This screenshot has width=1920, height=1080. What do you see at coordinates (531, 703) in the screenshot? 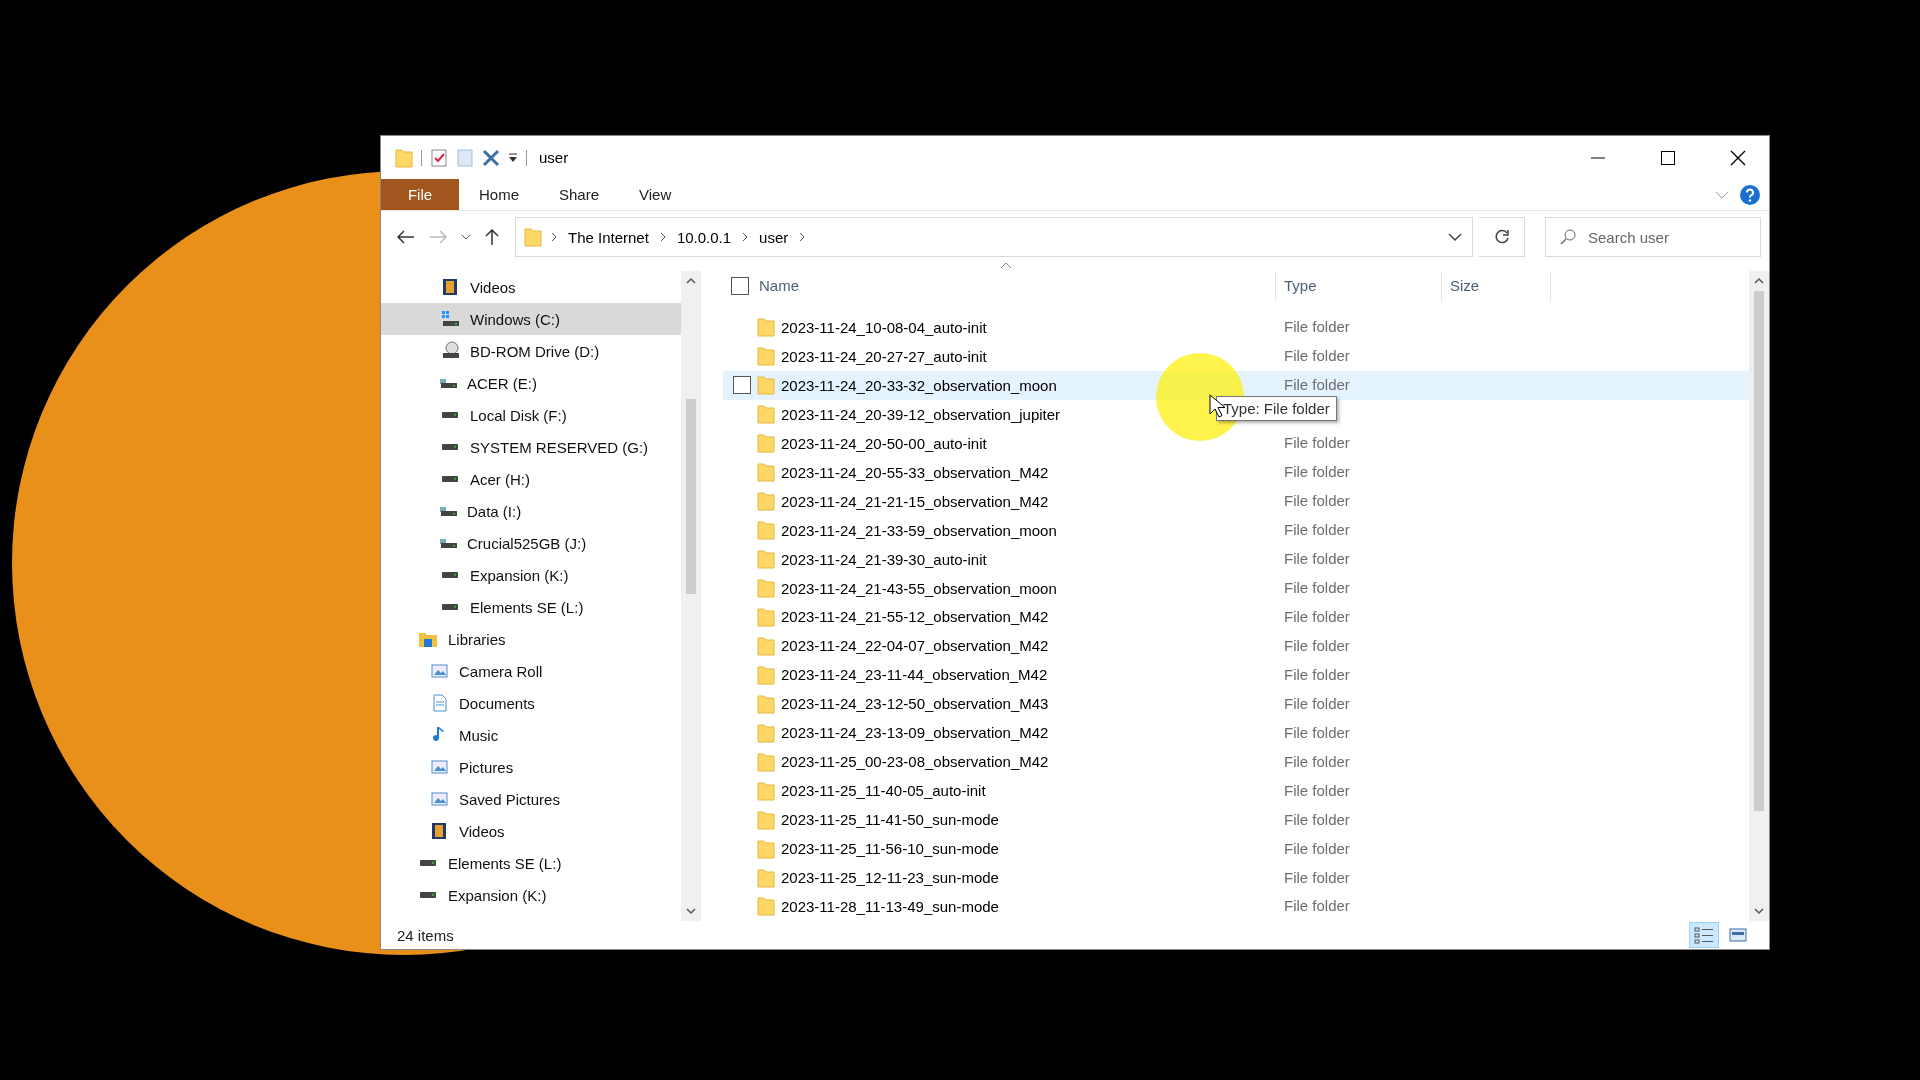
I see `nav-item: Documents` at bounding box center [531, 703].